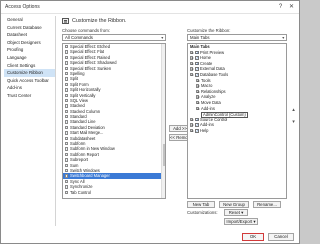  Describe the element at coordinates (192, 74) in the screenshot. I see `expand-toggle-icon: ⊟` at that location.